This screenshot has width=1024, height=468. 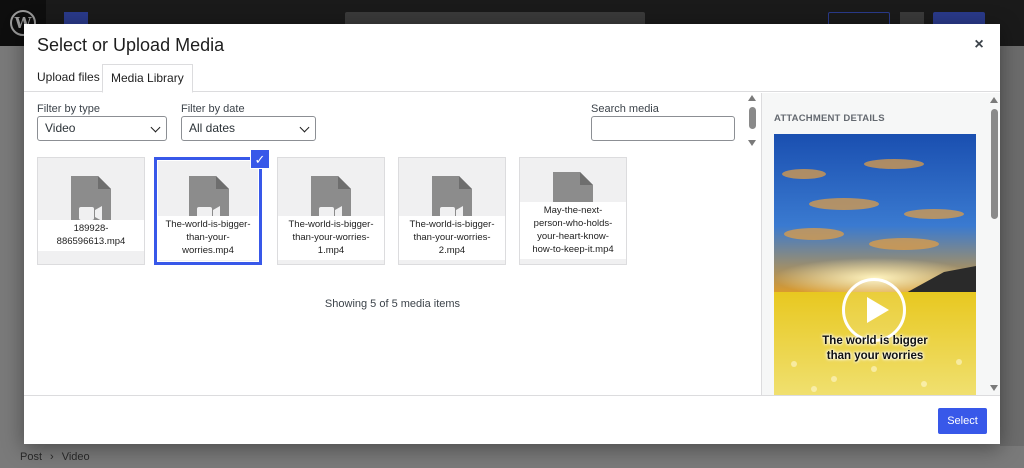 What do you see at coordinates (512, 419) in the screenshot?
I see `modal-footer: Select` at bounding box center [512, 419].